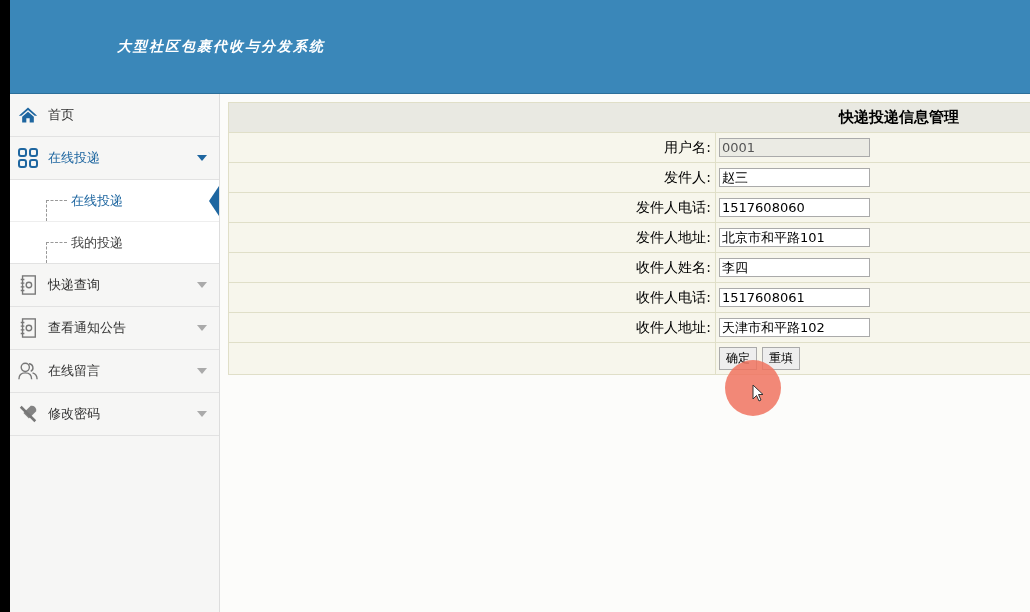 Image resolution: width=1030 pixels, height=612 pixels. I want to click on menu-label: 快递查询, so click(74, 285).